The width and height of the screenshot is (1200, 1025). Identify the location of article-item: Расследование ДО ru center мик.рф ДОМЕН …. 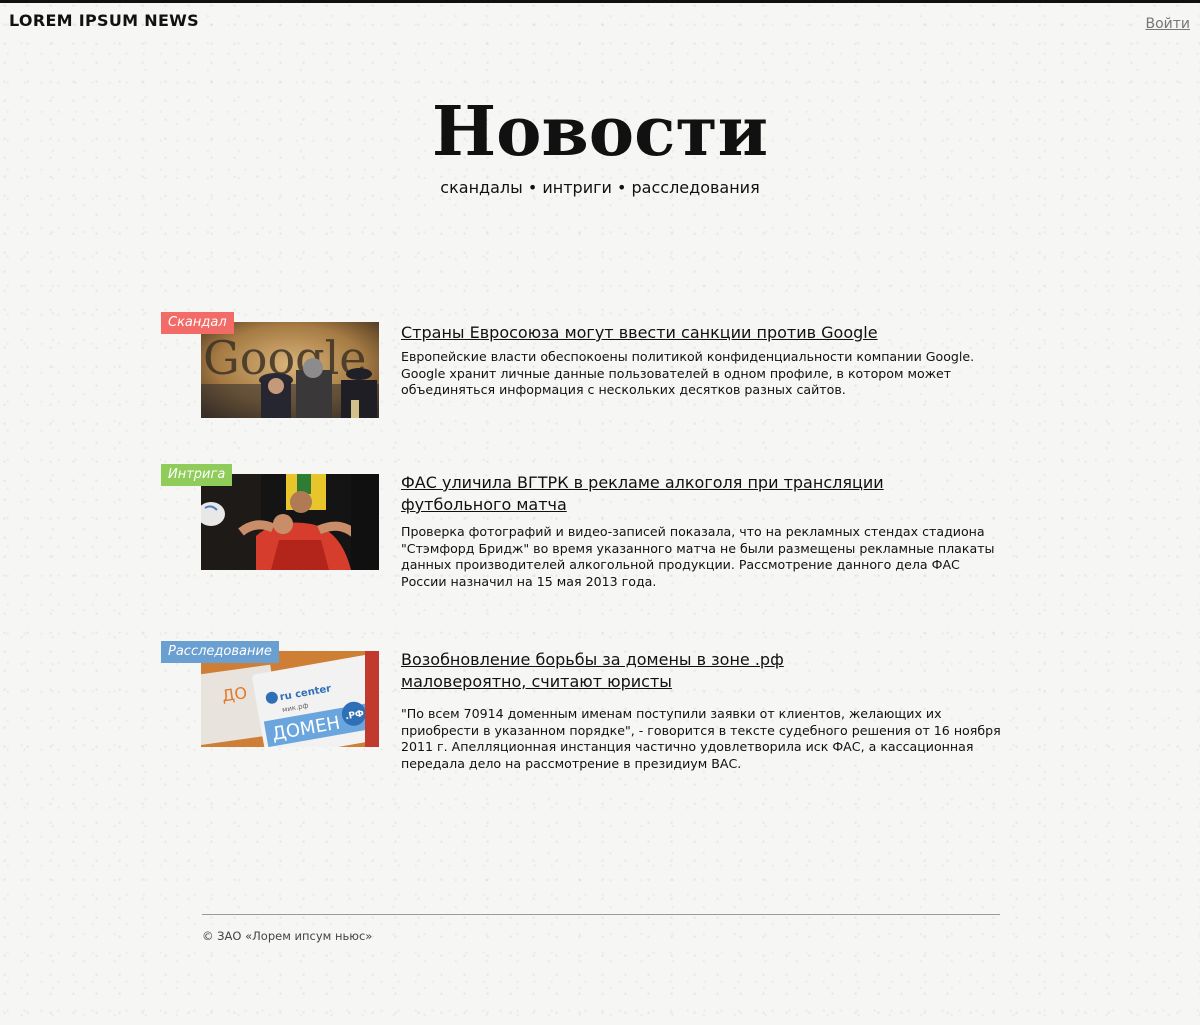
(581, 706).